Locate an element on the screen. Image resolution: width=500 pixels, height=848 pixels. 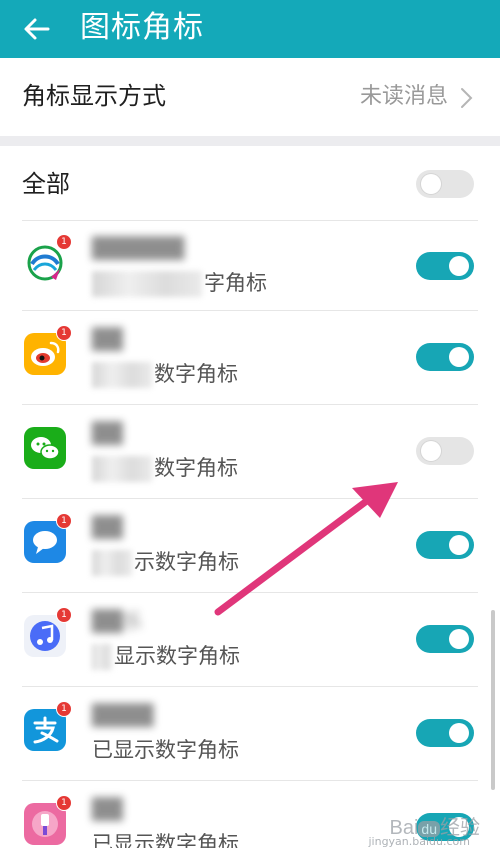
all-apps-label: 全部 is located at coordinates (46, 184).